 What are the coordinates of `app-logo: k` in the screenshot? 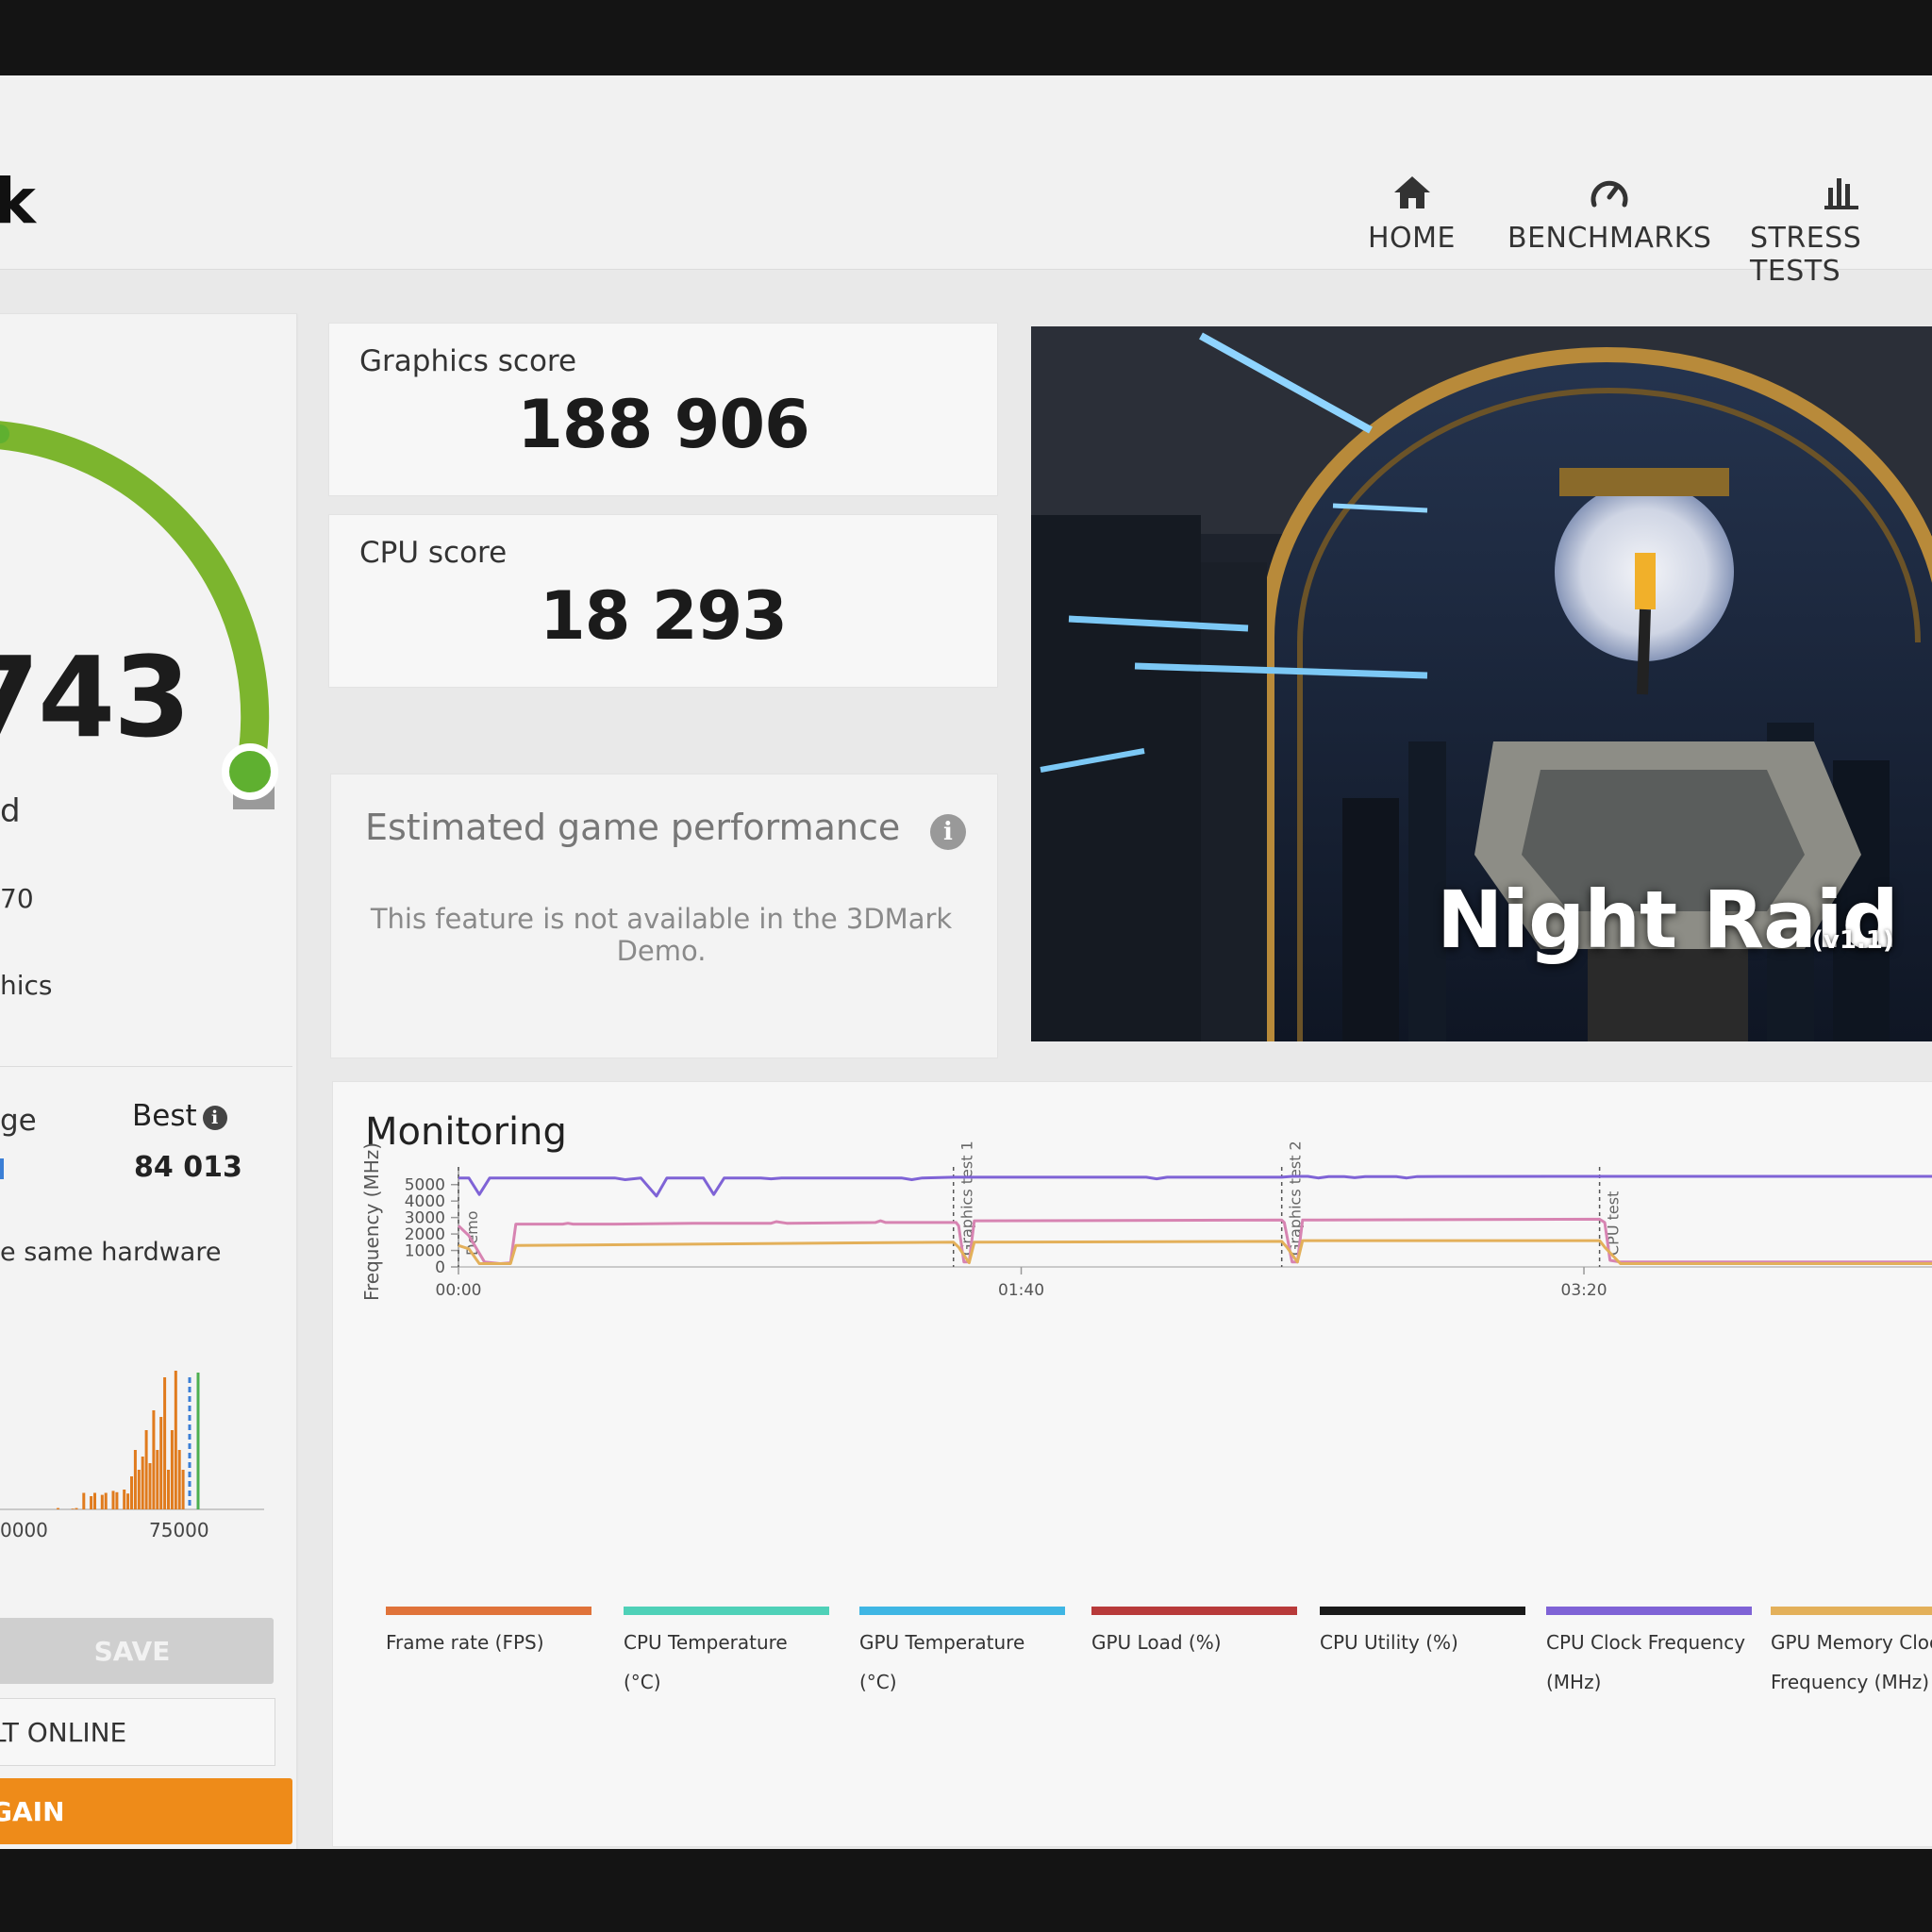 It's located at (18, 201).